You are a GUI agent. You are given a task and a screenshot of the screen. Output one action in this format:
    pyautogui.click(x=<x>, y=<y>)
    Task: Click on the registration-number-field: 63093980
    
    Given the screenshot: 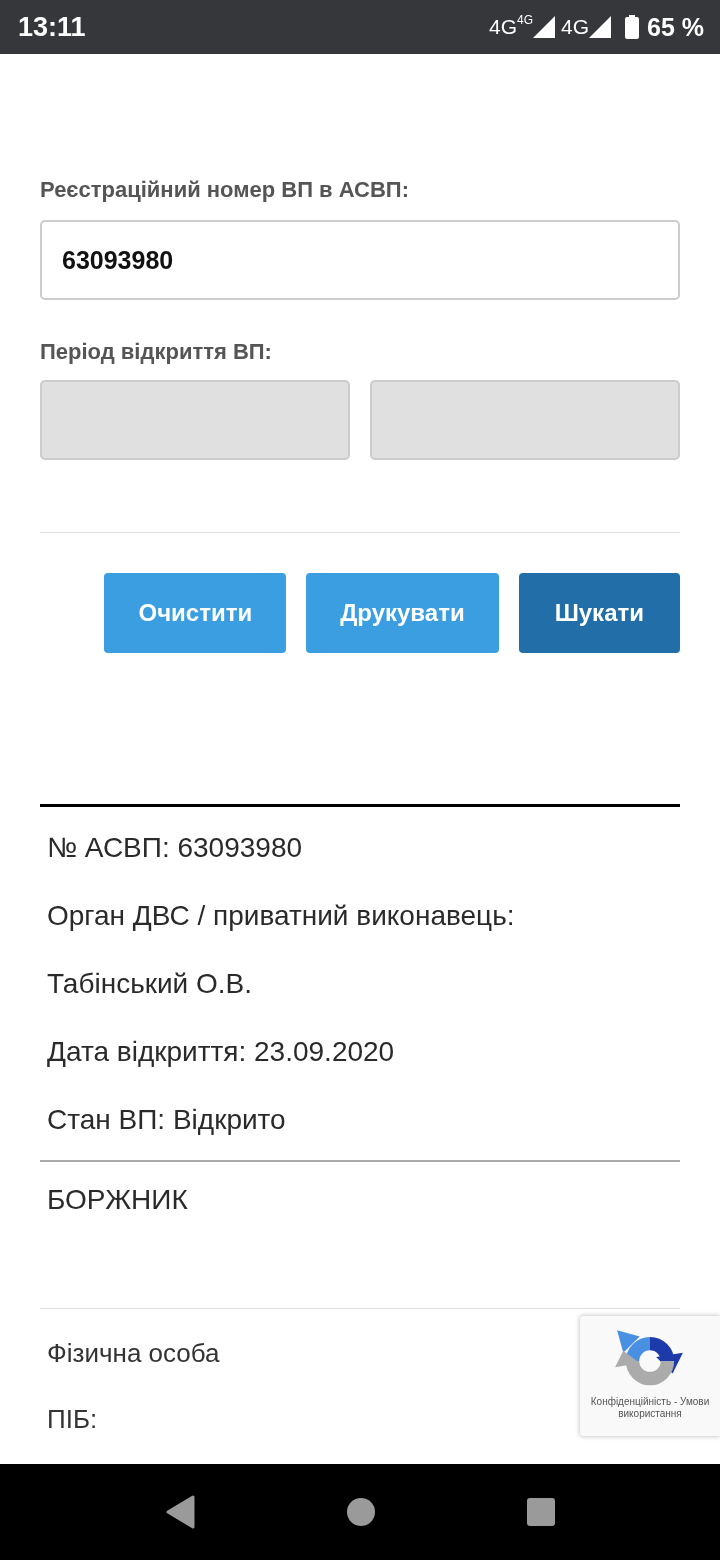 What is the action you would take?
    pyautogui.click(x=360, y=260)
    